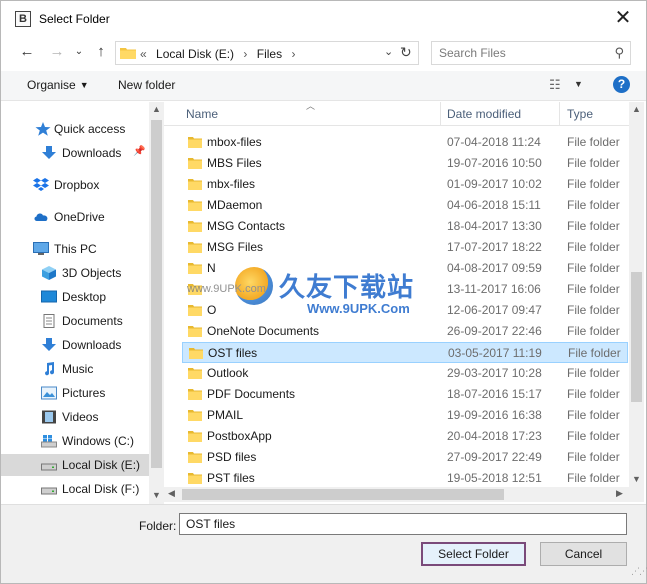 The image size is (647, 584). What do you see at coordinates (619, 493) in the screenshot?
I see `scroll-right-arrow-icon: ▶` at bounding box center [619, 493].